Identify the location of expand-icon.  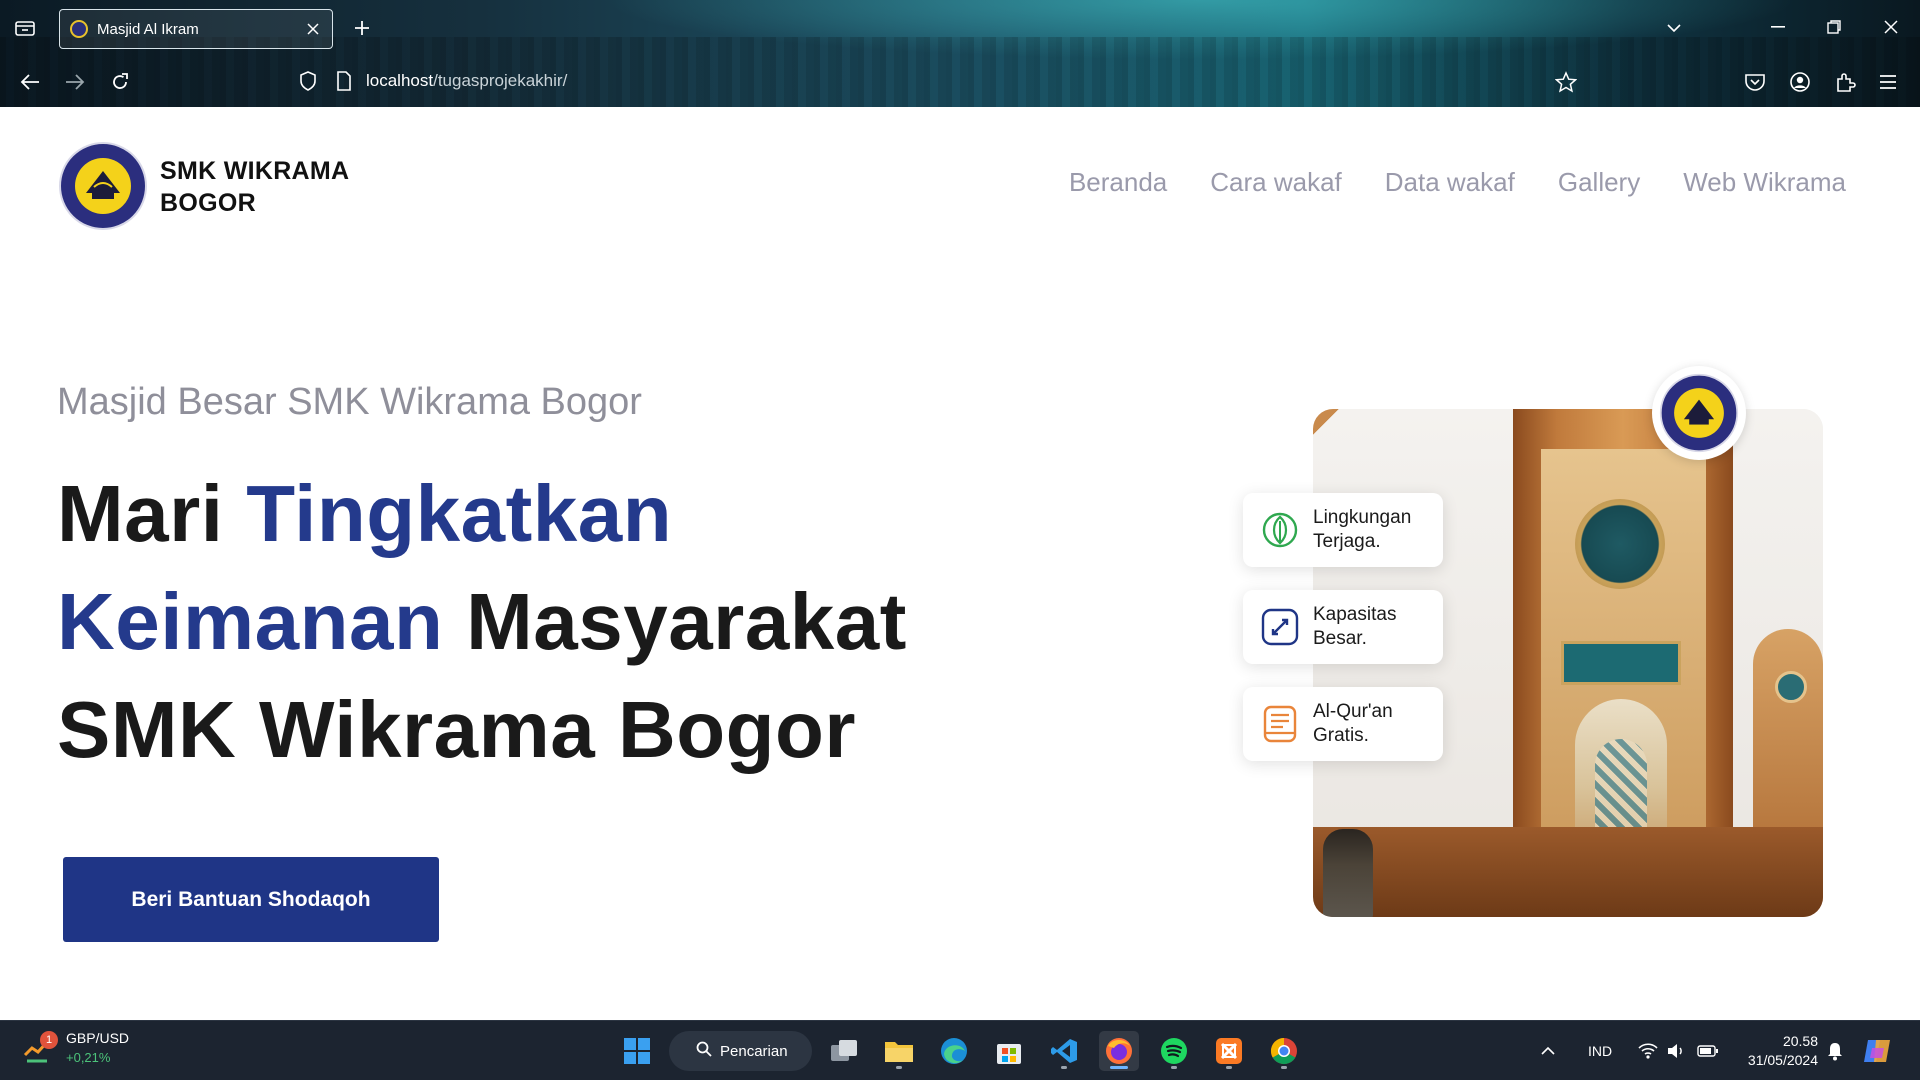
(1280, 627).